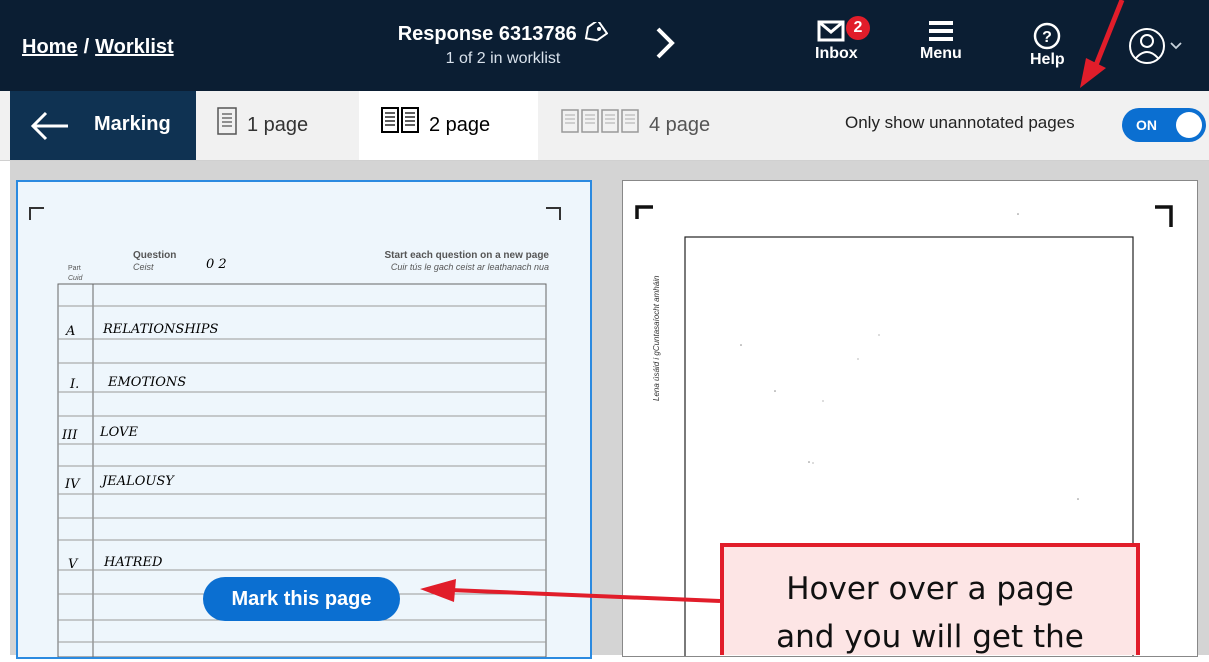  What do you see at coordinates (941, 53) in the screenshot?
I see `menu-label: Menu` at bounding box center [941, 53].